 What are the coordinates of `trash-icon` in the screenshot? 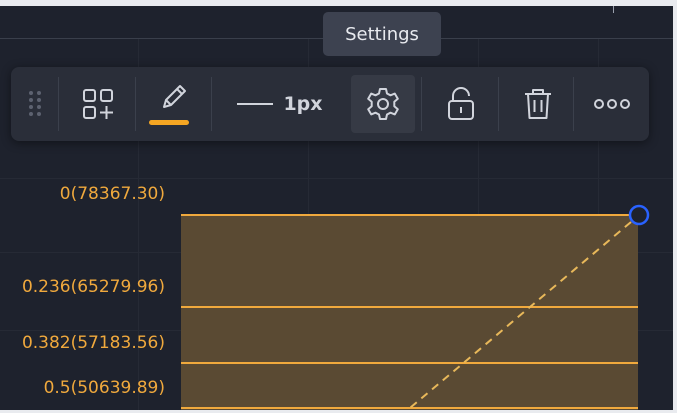 It's located at (538, 104).